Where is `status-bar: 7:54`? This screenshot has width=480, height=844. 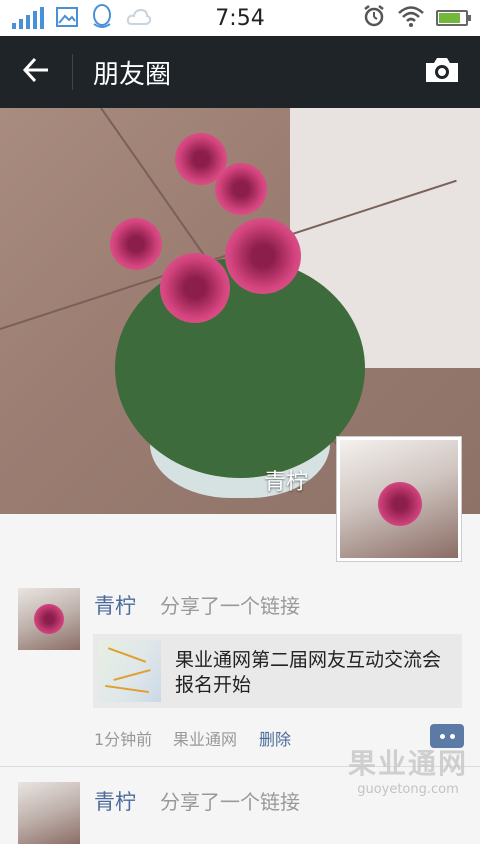
status-bar: 7:54 is located at coordinates (240, 18).